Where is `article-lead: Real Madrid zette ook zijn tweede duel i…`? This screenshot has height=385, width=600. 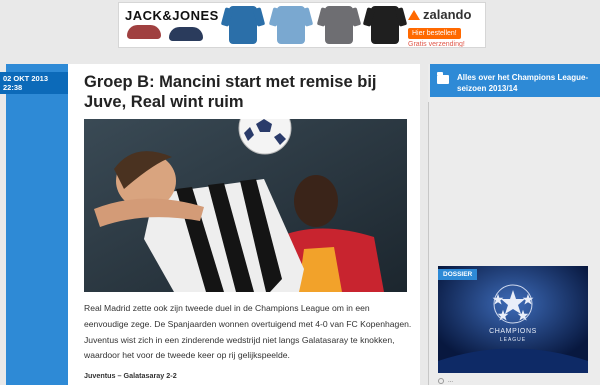
article-lead: Real Madrid zette ook zijn tweede duel i… is located at coordinates (248, 332).